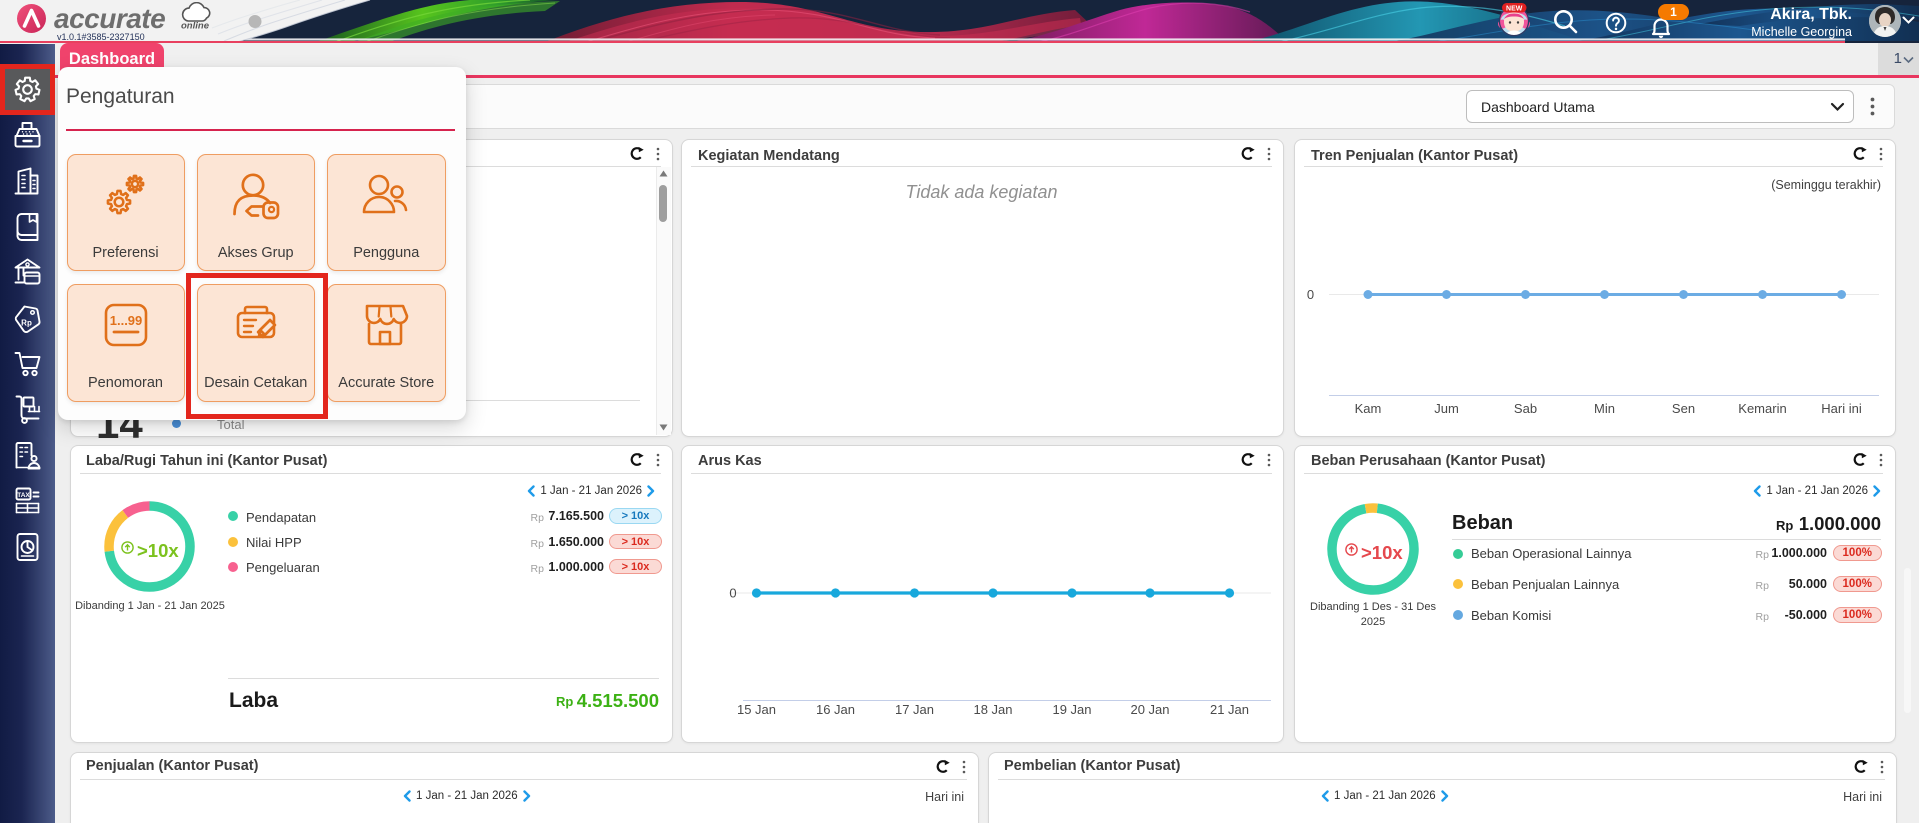 The width and height of the screenshot is (1919, 823). I want to click on svg-text: 21 Jan, so click(1229, 709).